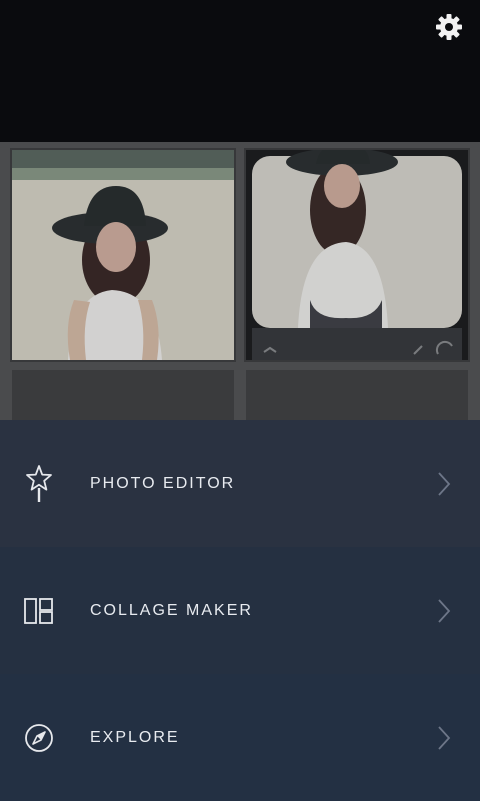 Image resolution: width=480 pixels, height=801 pixels. Describe the element at coordinates (39, 611) in the screenshot. I see `collage-grid-icon` at that location.